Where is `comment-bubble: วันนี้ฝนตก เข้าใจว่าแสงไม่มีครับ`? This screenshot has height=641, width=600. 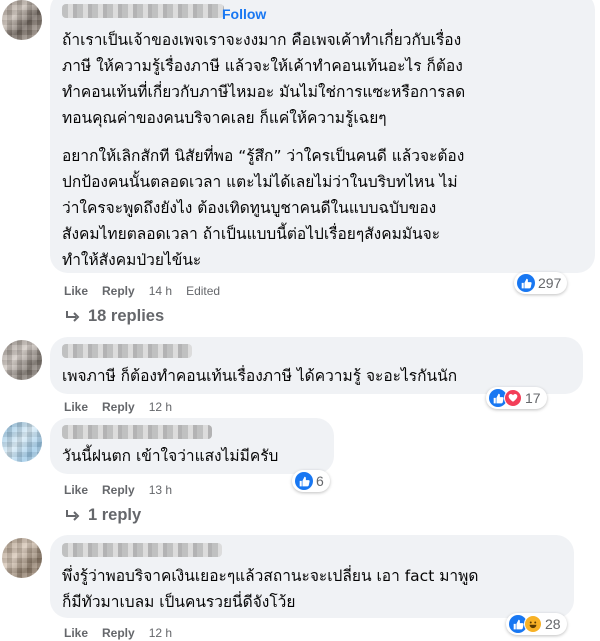 comment-bubble: วันนี้ฝนตก เข้าใจว่าแสงไม่มีครับ is located at coordinates (192, 446).